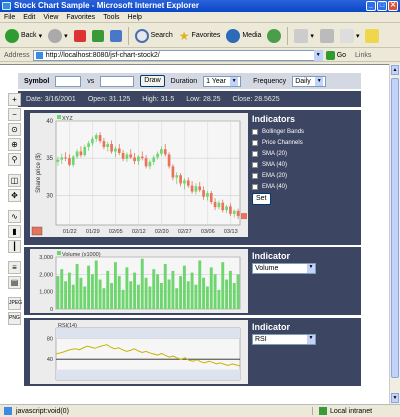 Image resolution: width=400 pixels, height=417 pixels. I want to click on print-button, so click(327, 36).